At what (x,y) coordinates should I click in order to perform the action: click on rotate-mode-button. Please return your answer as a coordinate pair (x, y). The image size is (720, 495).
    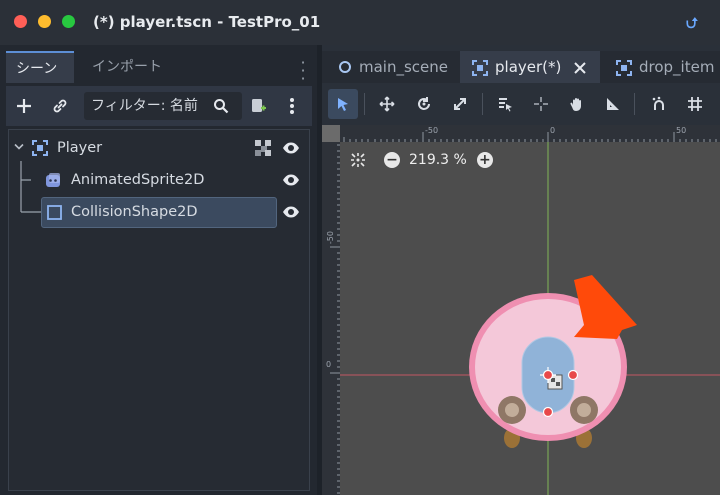
    Looking at the image, I should click on (424, 104).